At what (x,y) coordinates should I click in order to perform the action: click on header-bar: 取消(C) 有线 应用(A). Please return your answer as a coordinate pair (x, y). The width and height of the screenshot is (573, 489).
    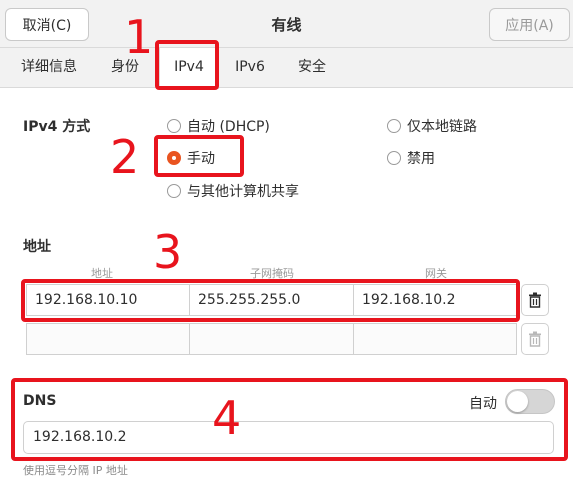
    Looking at the image, I should click on (286, 24).